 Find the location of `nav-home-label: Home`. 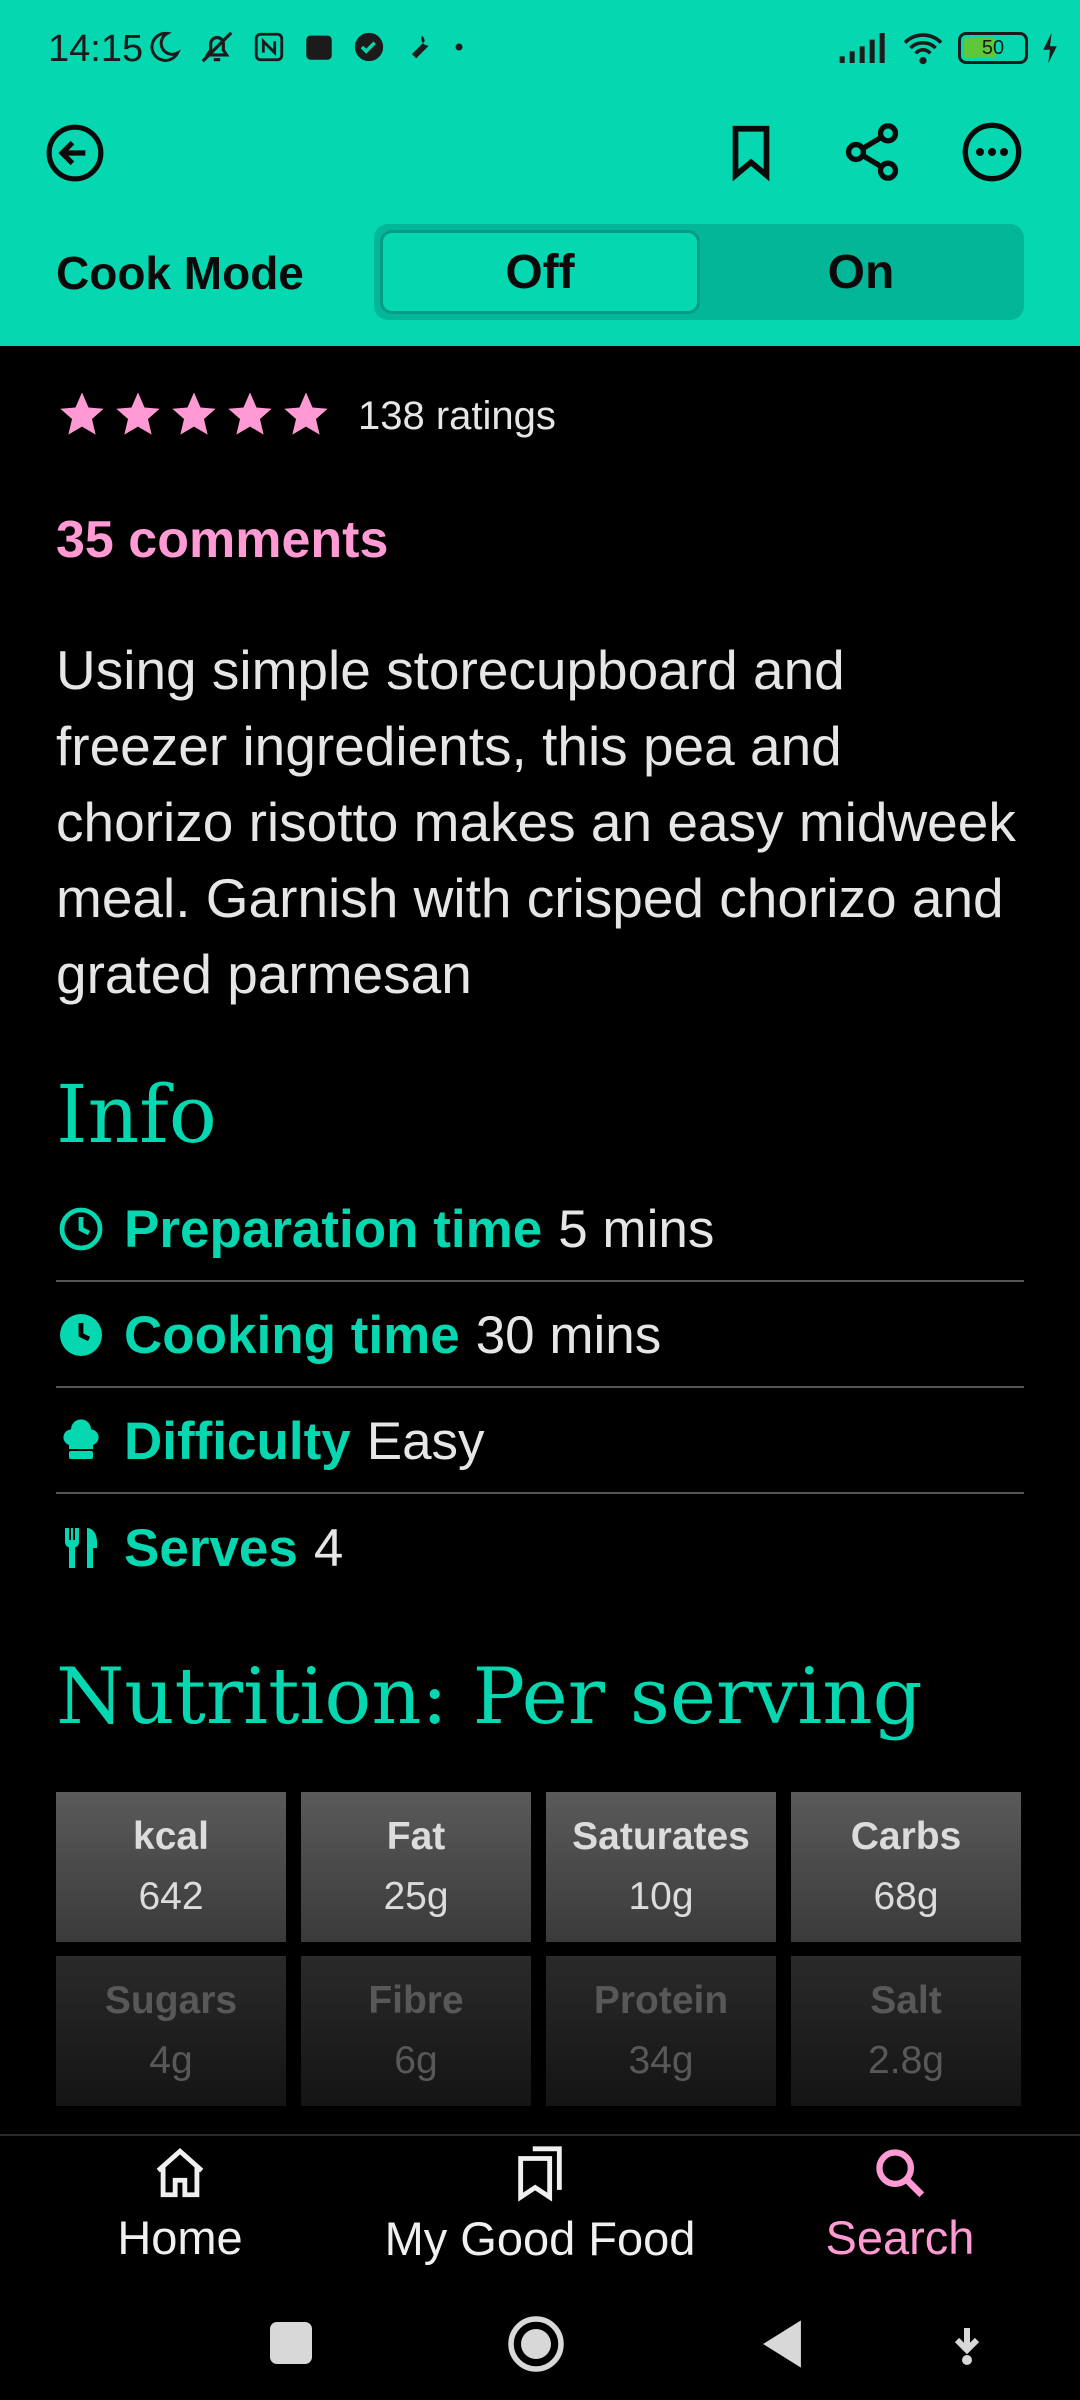

nav-home-label: Home is located at coordinates (180, 2237).